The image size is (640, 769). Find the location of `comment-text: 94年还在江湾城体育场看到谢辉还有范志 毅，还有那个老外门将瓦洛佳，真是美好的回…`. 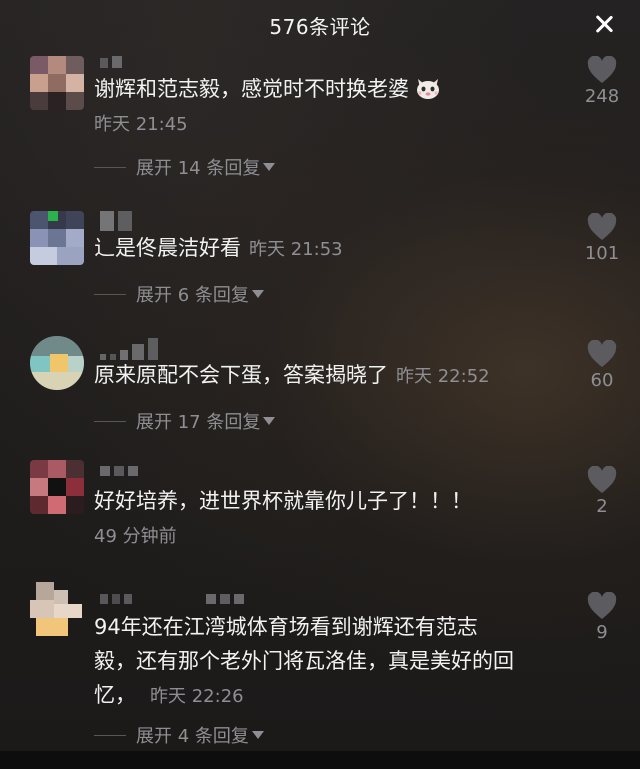

comment-text: 94年还在江湾城体育场看到谢辉还有范志 毅，还有那个老外门将瓦洛佳，真是美好的回… is located at coordinates (304, 661).